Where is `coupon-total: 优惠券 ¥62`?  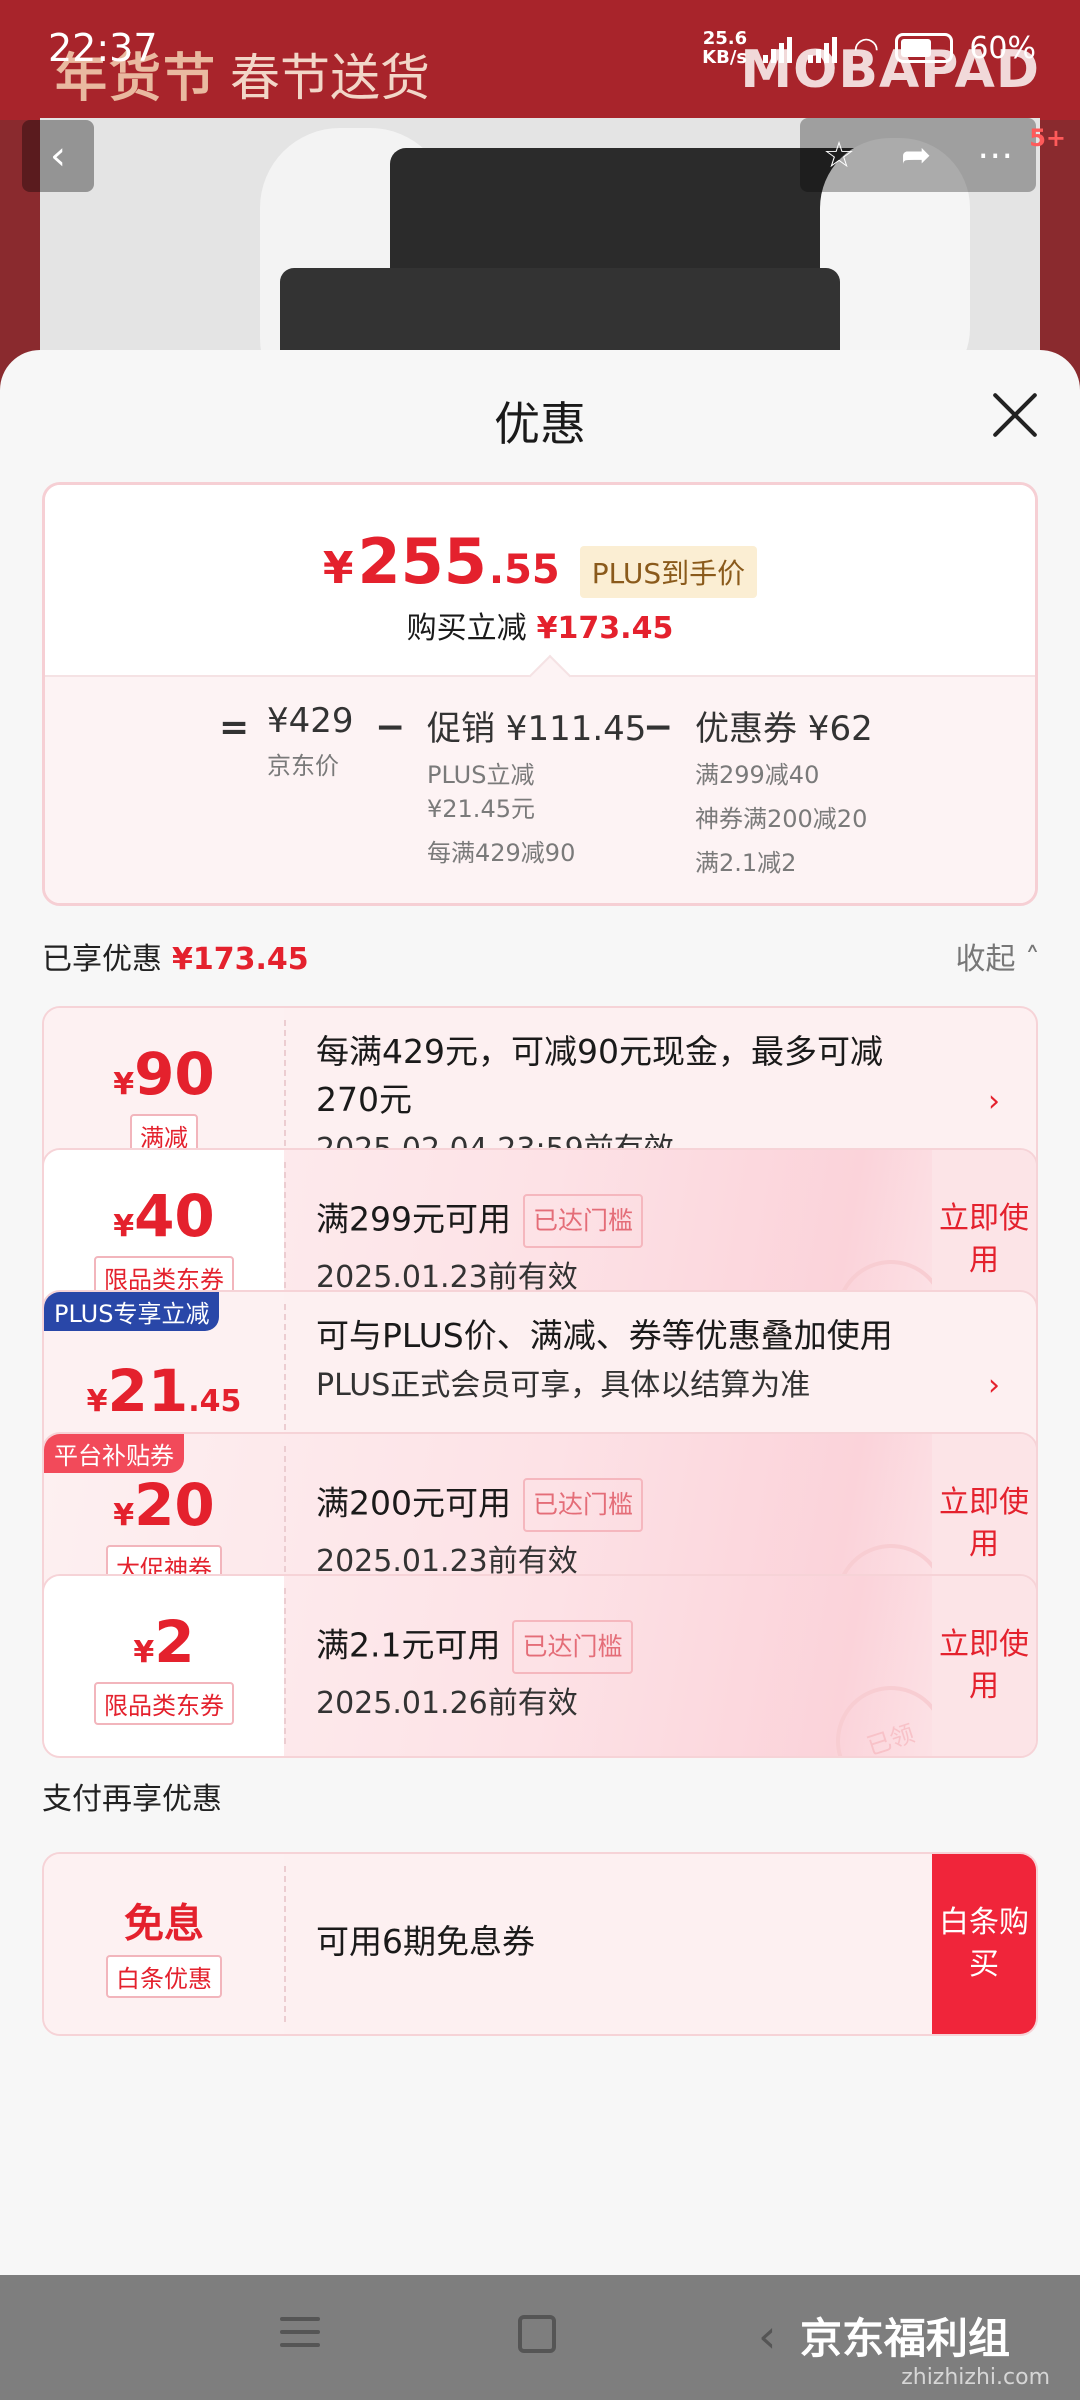
coupon-total: 优惠券 ¥62 is located at coordinates (784, 729).